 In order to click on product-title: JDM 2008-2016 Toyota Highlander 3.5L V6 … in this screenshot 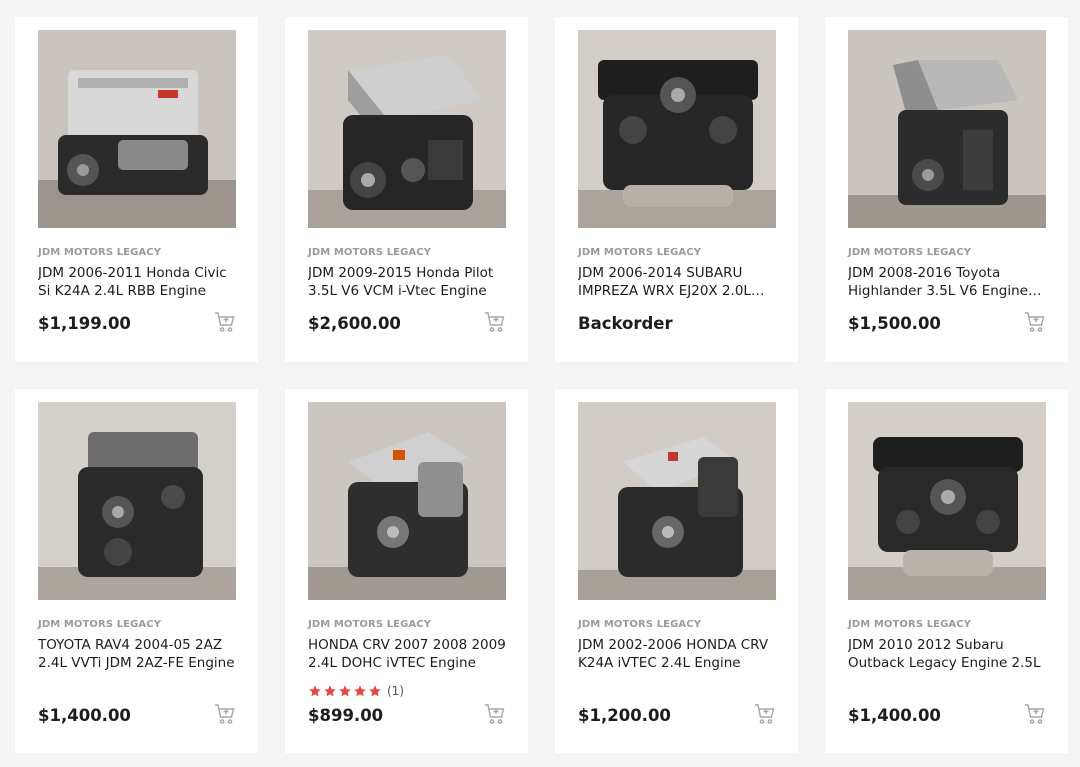, I will do `click(950, 283)`.